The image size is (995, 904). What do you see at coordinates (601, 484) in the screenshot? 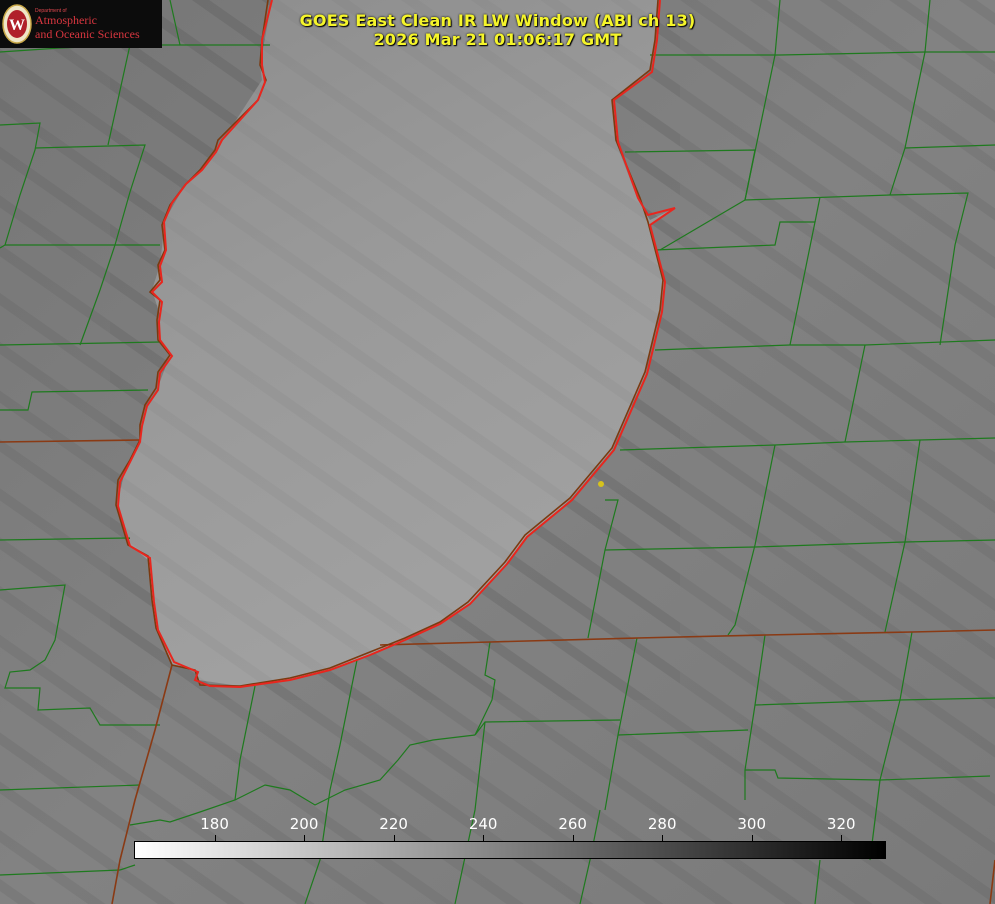
I see `location-marker-icon` at bounding box center [601, 484].